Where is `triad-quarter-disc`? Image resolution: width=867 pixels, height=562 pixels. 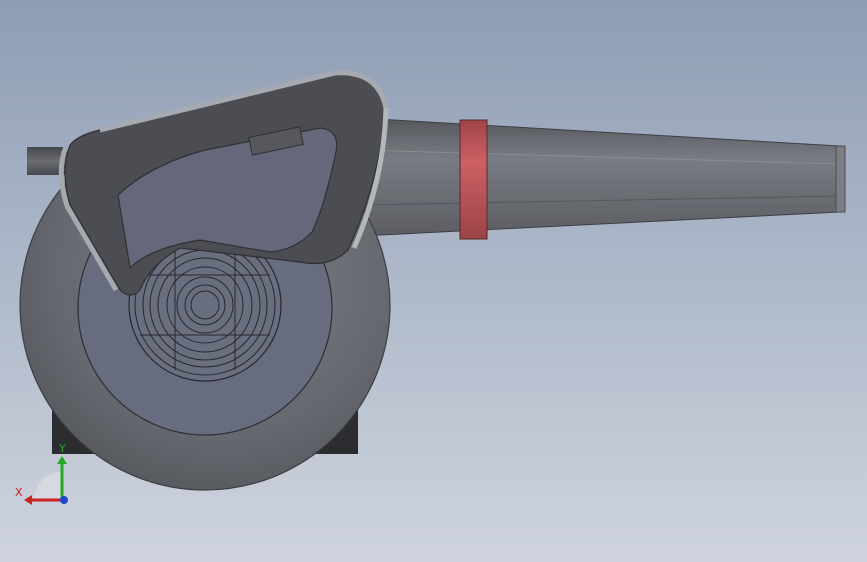
triad-quarter-disc is located at coordinates (48, 486).